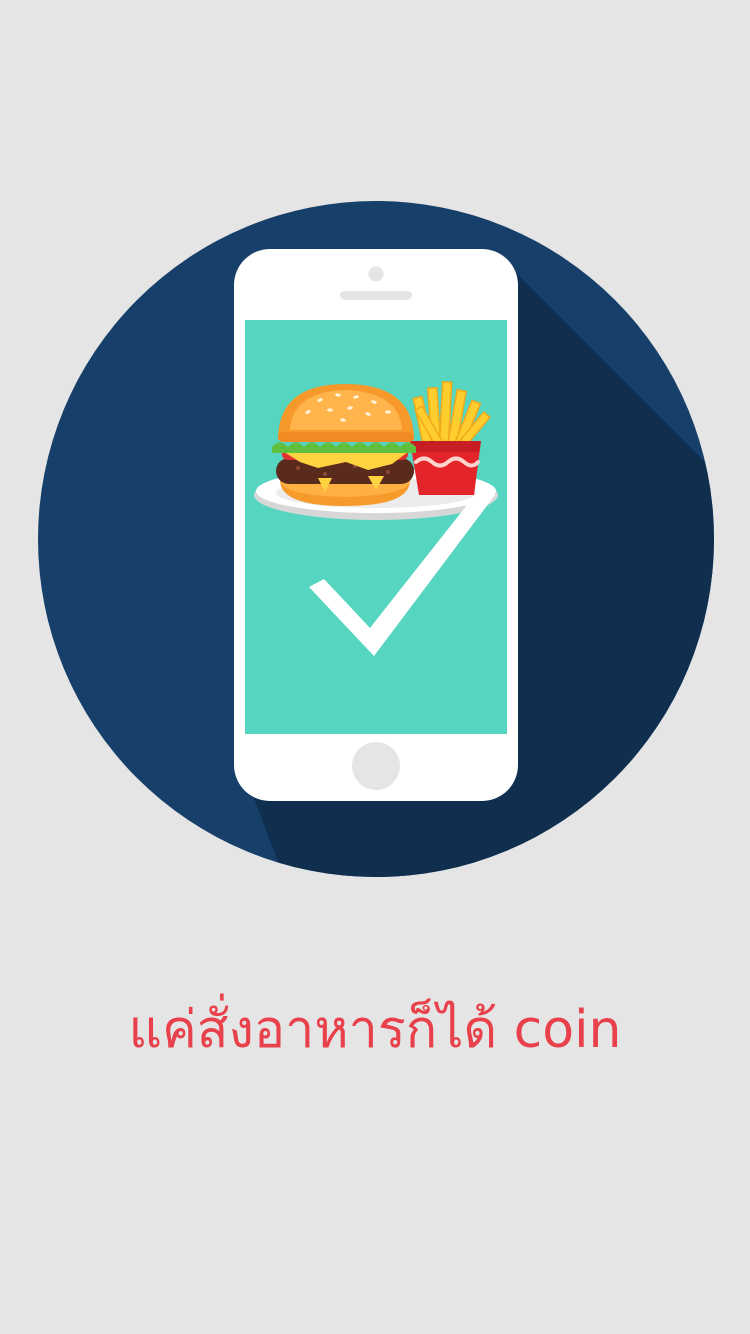 The height and width of the screenshot is (1334, 750). What do you see at coordinates (376, 295) in the screenshot?
I see `phone-speaker` at bounding box center [376, 295].